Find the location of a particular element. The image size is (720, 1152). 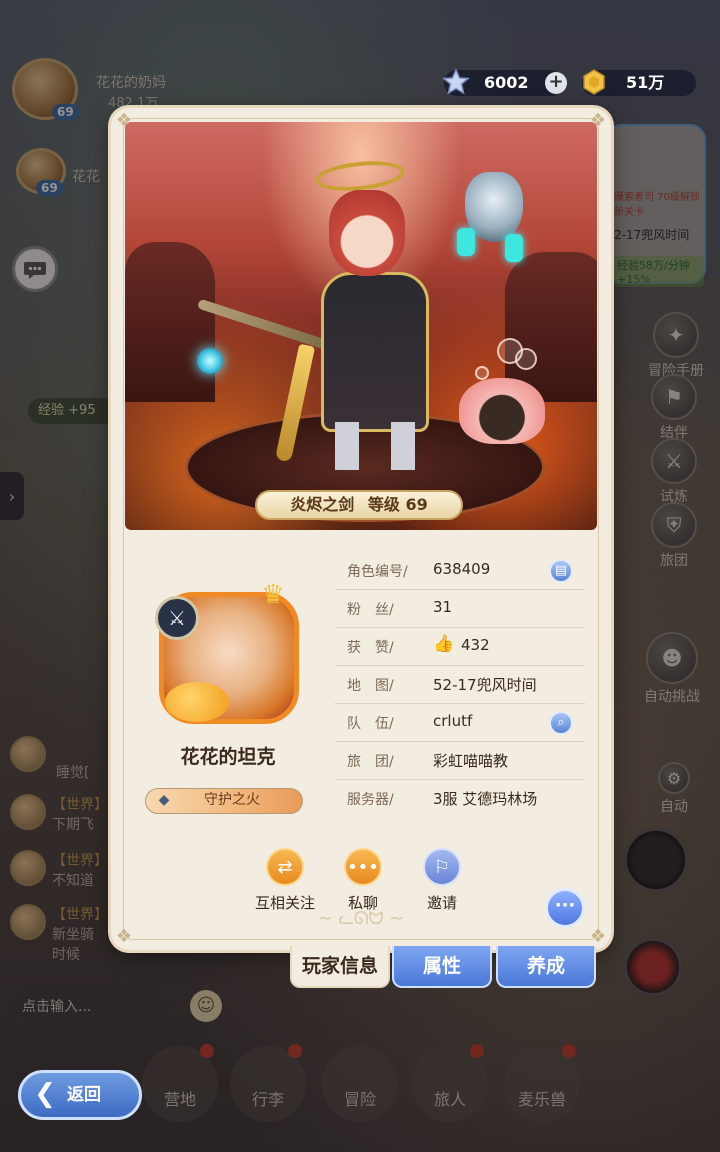

info-row-server: 服务器/ 3服 艾德玛林场 is located at coordinates (442, 799).